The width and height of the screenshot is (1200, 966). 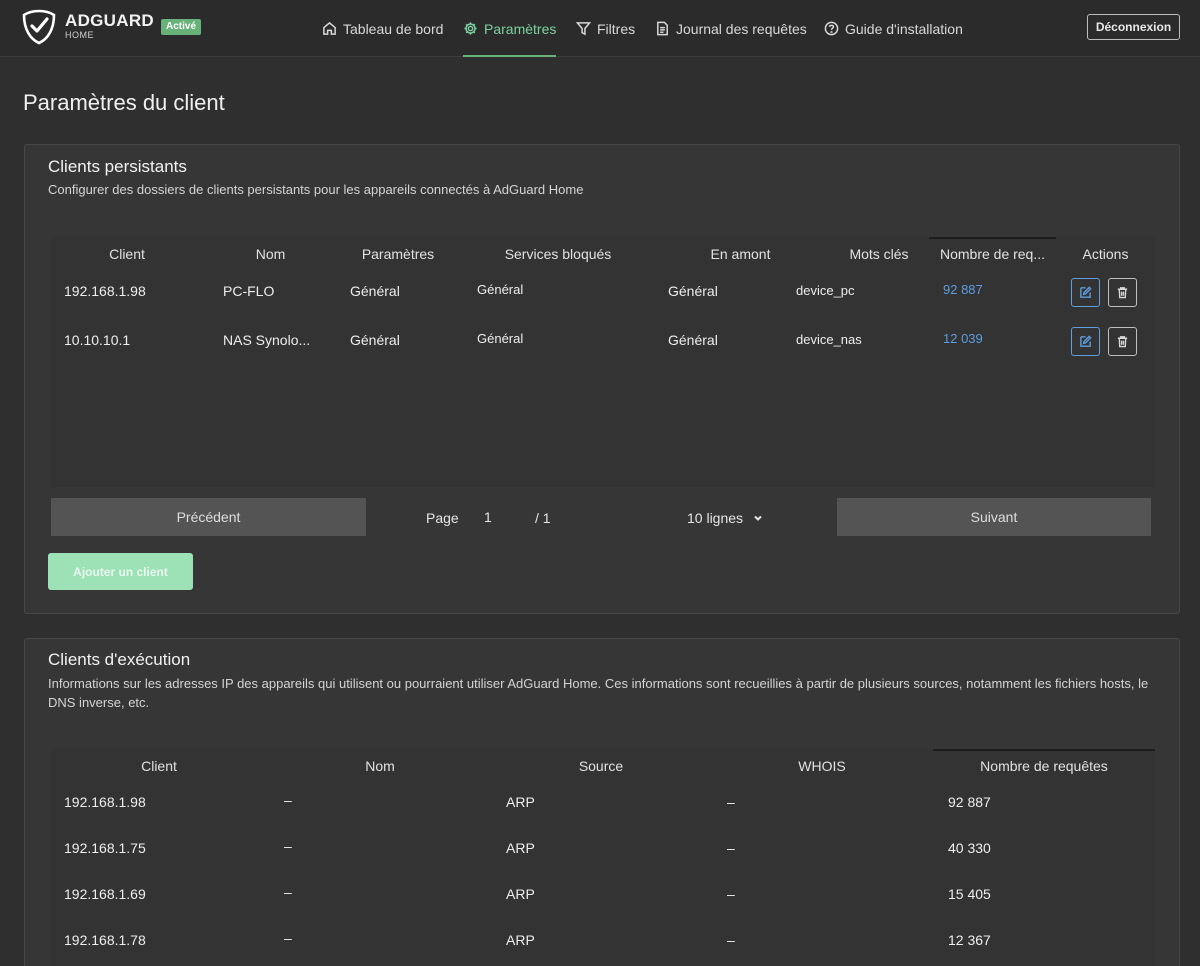 I want to click on nav-dashboard-label: Tableau de bord, so click(x=393, y=28).